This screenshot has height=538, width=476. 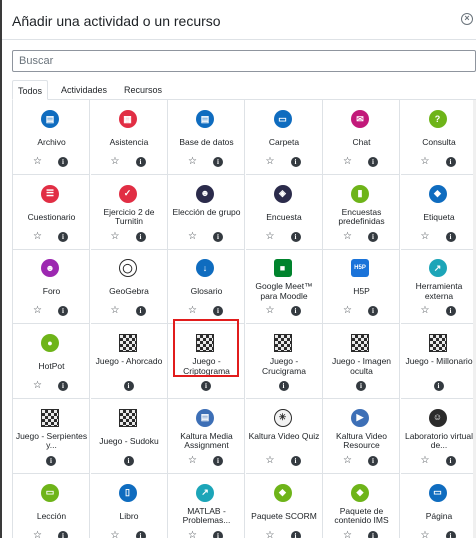 I want to click on activity-card: ↗ Herramienta externa ☆ i, so click(x=438, y=287).